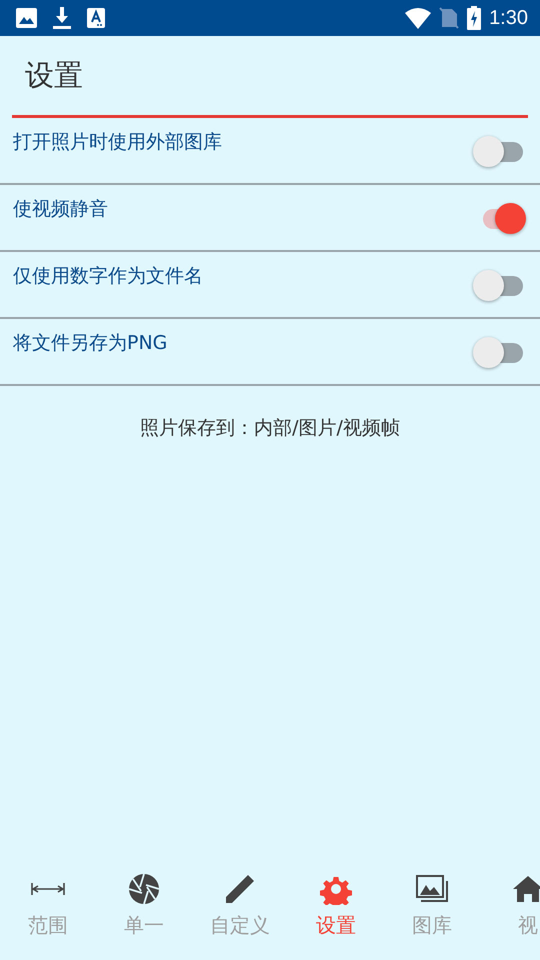  What do you see at coordinates (48, 889) in the screenshot?
I see `range-icon` at bounding box center [48, 889].